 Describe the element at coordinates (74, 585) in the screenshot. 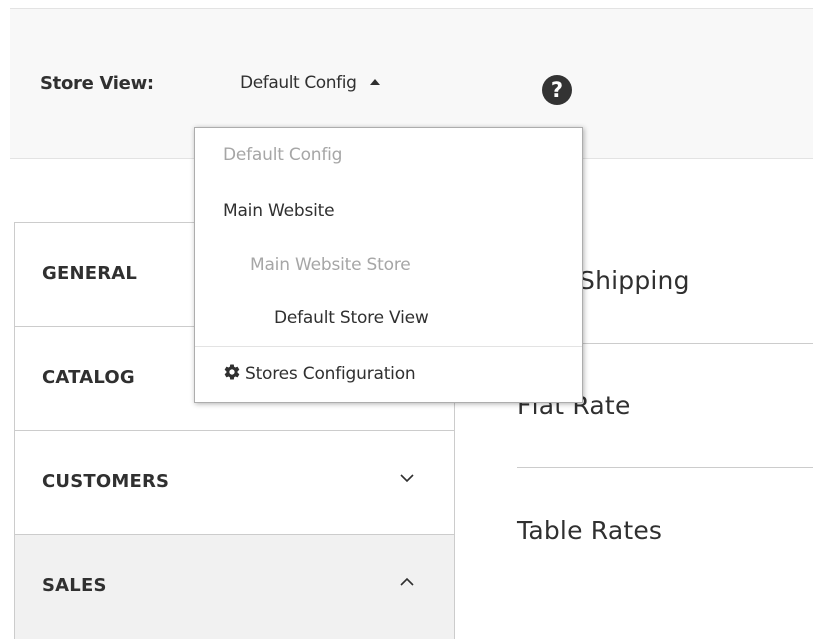

I see `nav-item-label: SALES` at that location.